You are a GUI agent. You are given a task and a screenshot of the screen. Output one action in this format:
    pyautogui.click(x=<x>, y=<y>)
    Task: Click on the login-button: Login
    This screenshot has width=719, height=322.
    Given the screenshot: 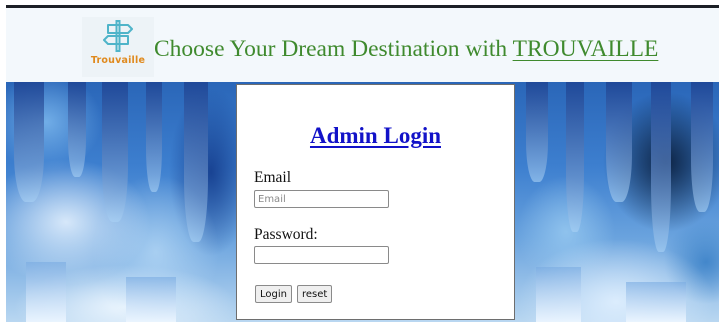 What is the action you would take?
    pyautogui.click(x=273, y=294)
    